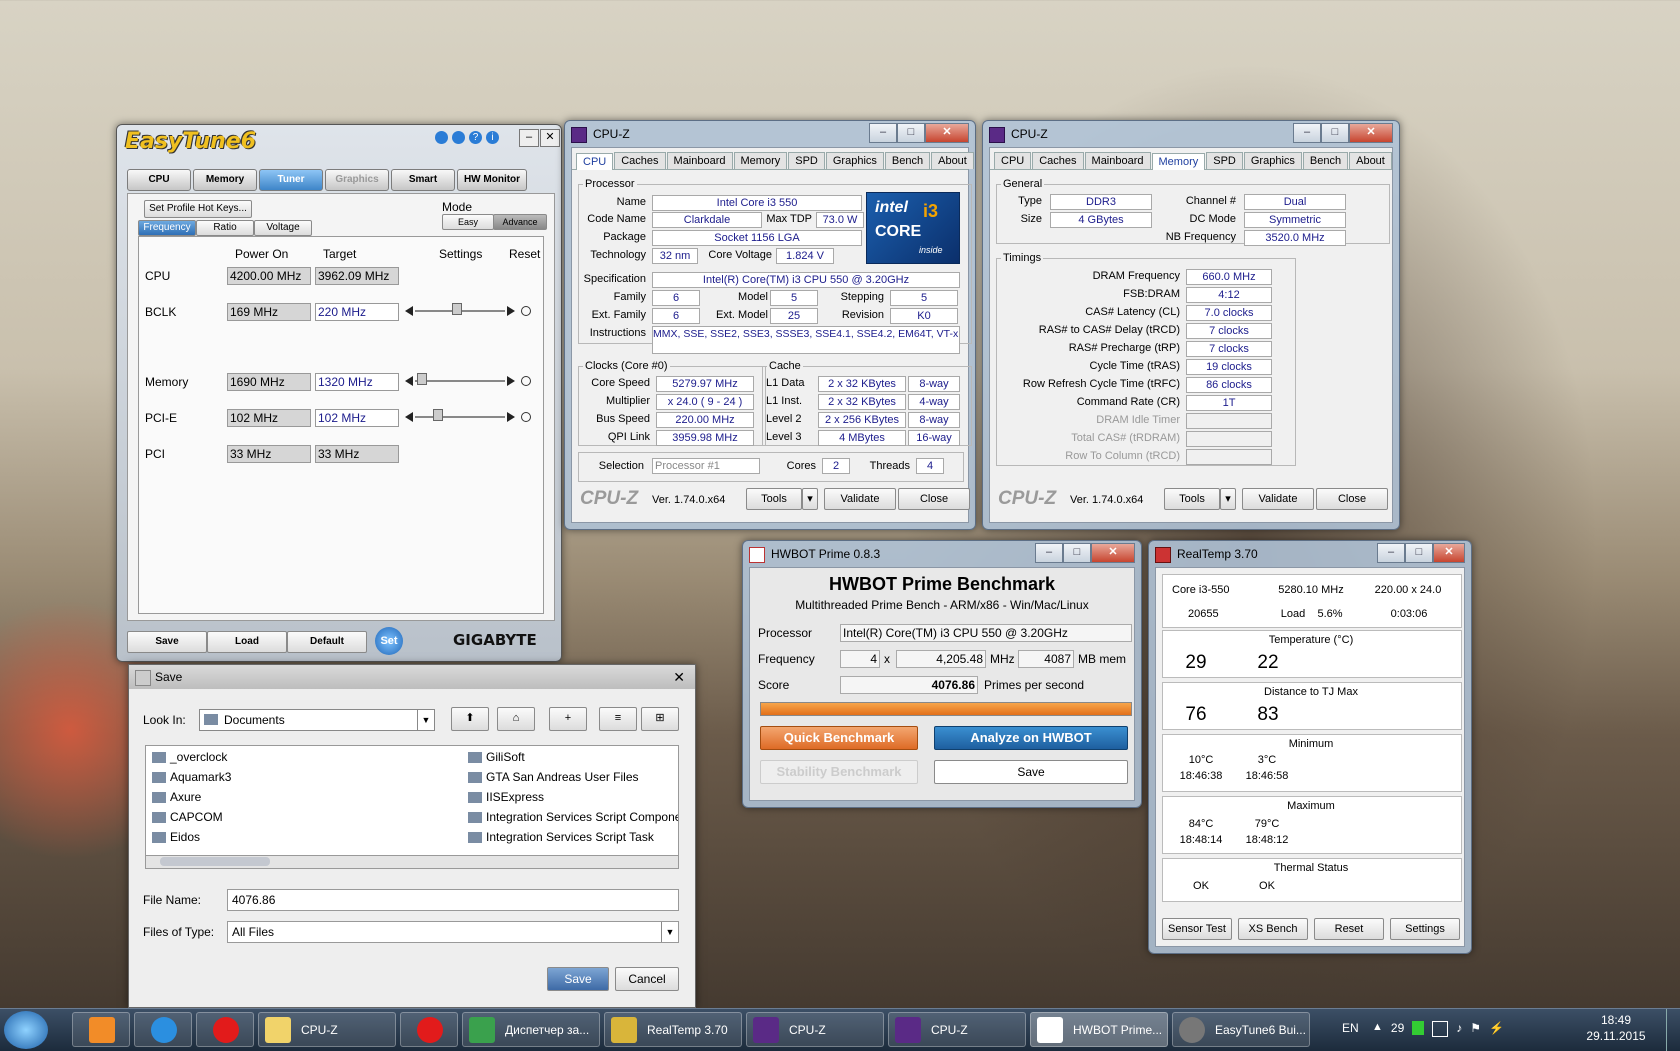  Describe the element at coordinates (1496, 1029) in the screenshot. I see `tray-power-icon: ⚡` at that location.